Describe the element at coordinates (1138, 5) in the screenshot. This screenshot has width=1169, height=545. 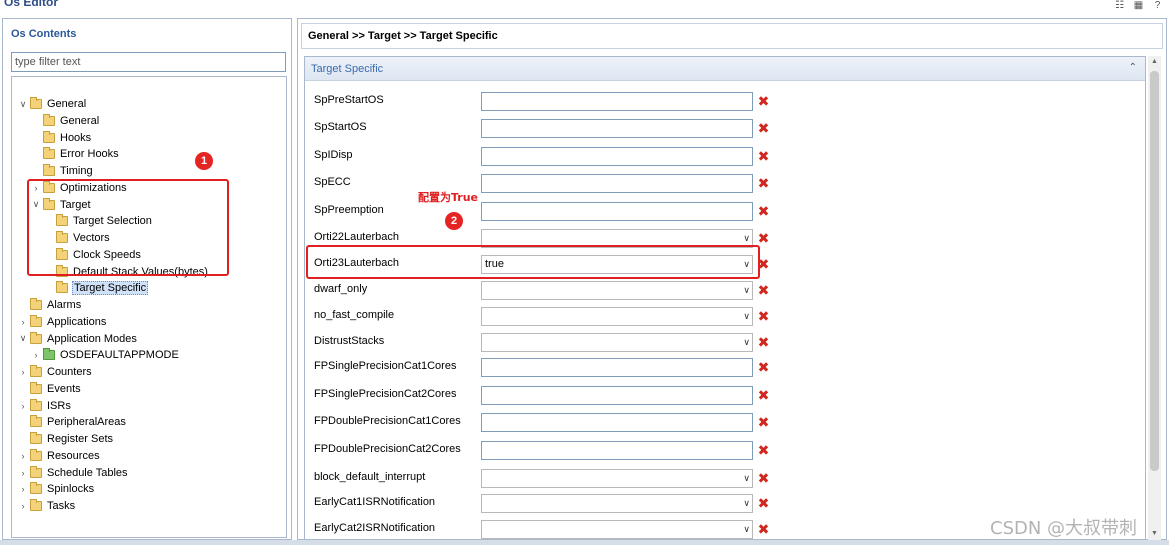
I see `export-icon: ▦` at that location.